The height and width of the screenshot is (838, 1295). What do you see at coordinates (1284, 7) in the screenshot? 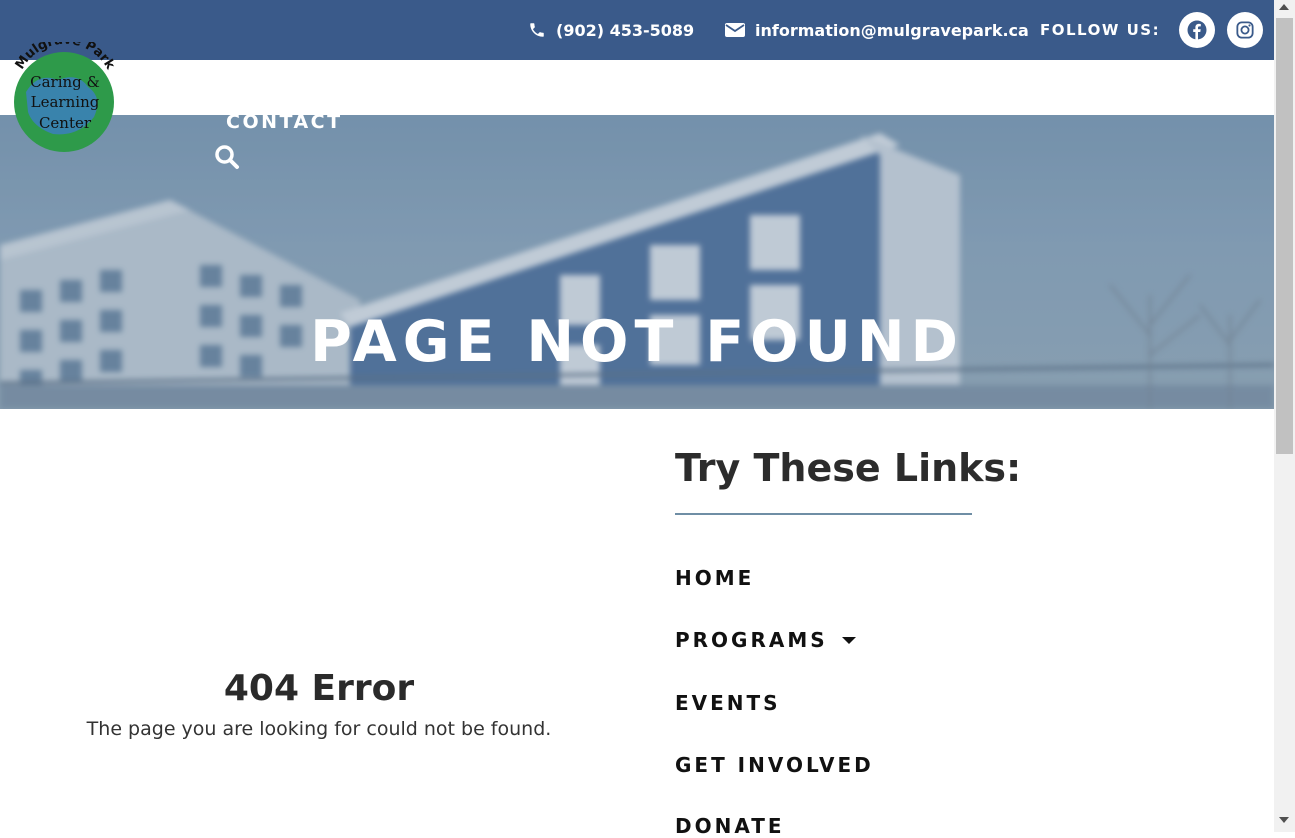
I see `scroll-up-arrow-icon` at bounding box center [1284, 7].